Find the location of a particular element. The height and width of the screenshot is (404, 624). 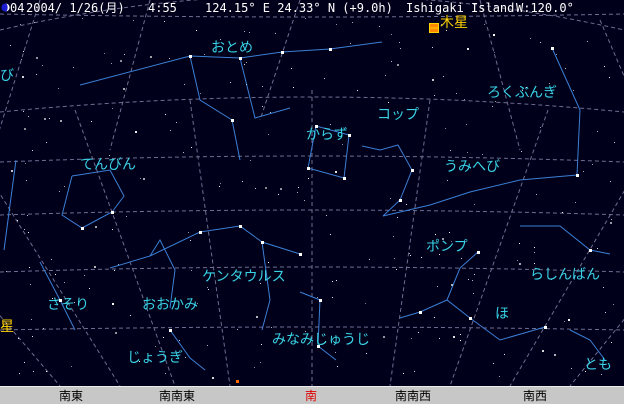

constellation-label-hydra: うみへび is located at coordinates (472, 167).